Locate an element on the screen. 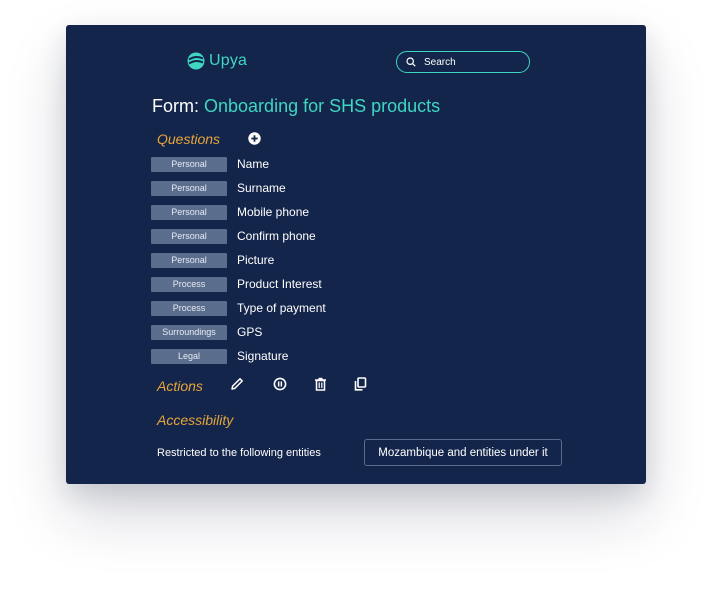 This screenshot has height=591, width=711. trash-icon is located at coordinates (320, 384).